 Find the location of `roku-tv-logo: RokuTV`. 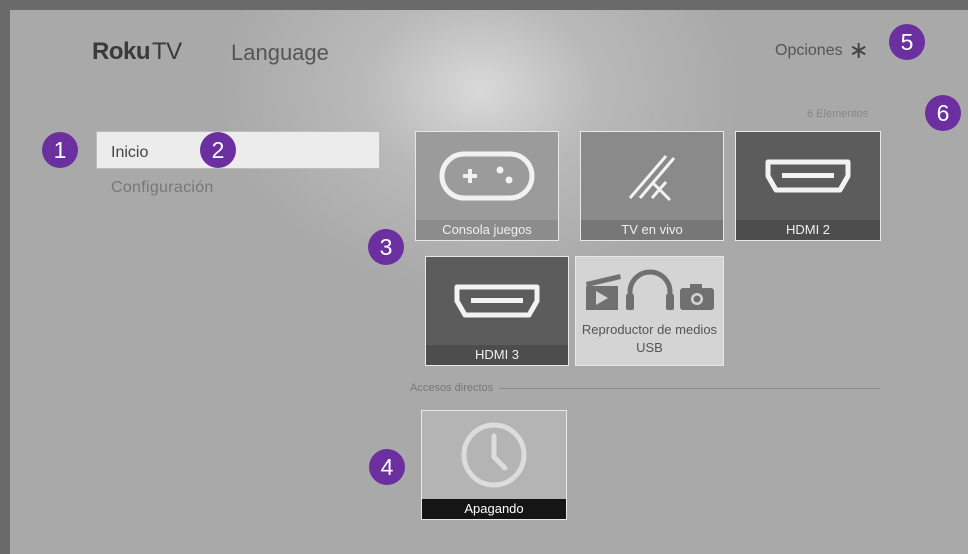

roku-tv-logo: RokuTV is located at coordinates (137, 52).